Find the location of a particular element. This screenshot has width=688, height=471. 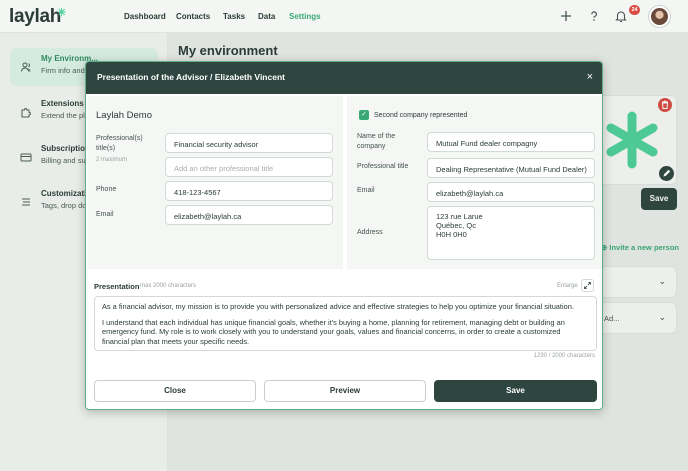

phone-label: Phone is located at coordinates (106, 189).